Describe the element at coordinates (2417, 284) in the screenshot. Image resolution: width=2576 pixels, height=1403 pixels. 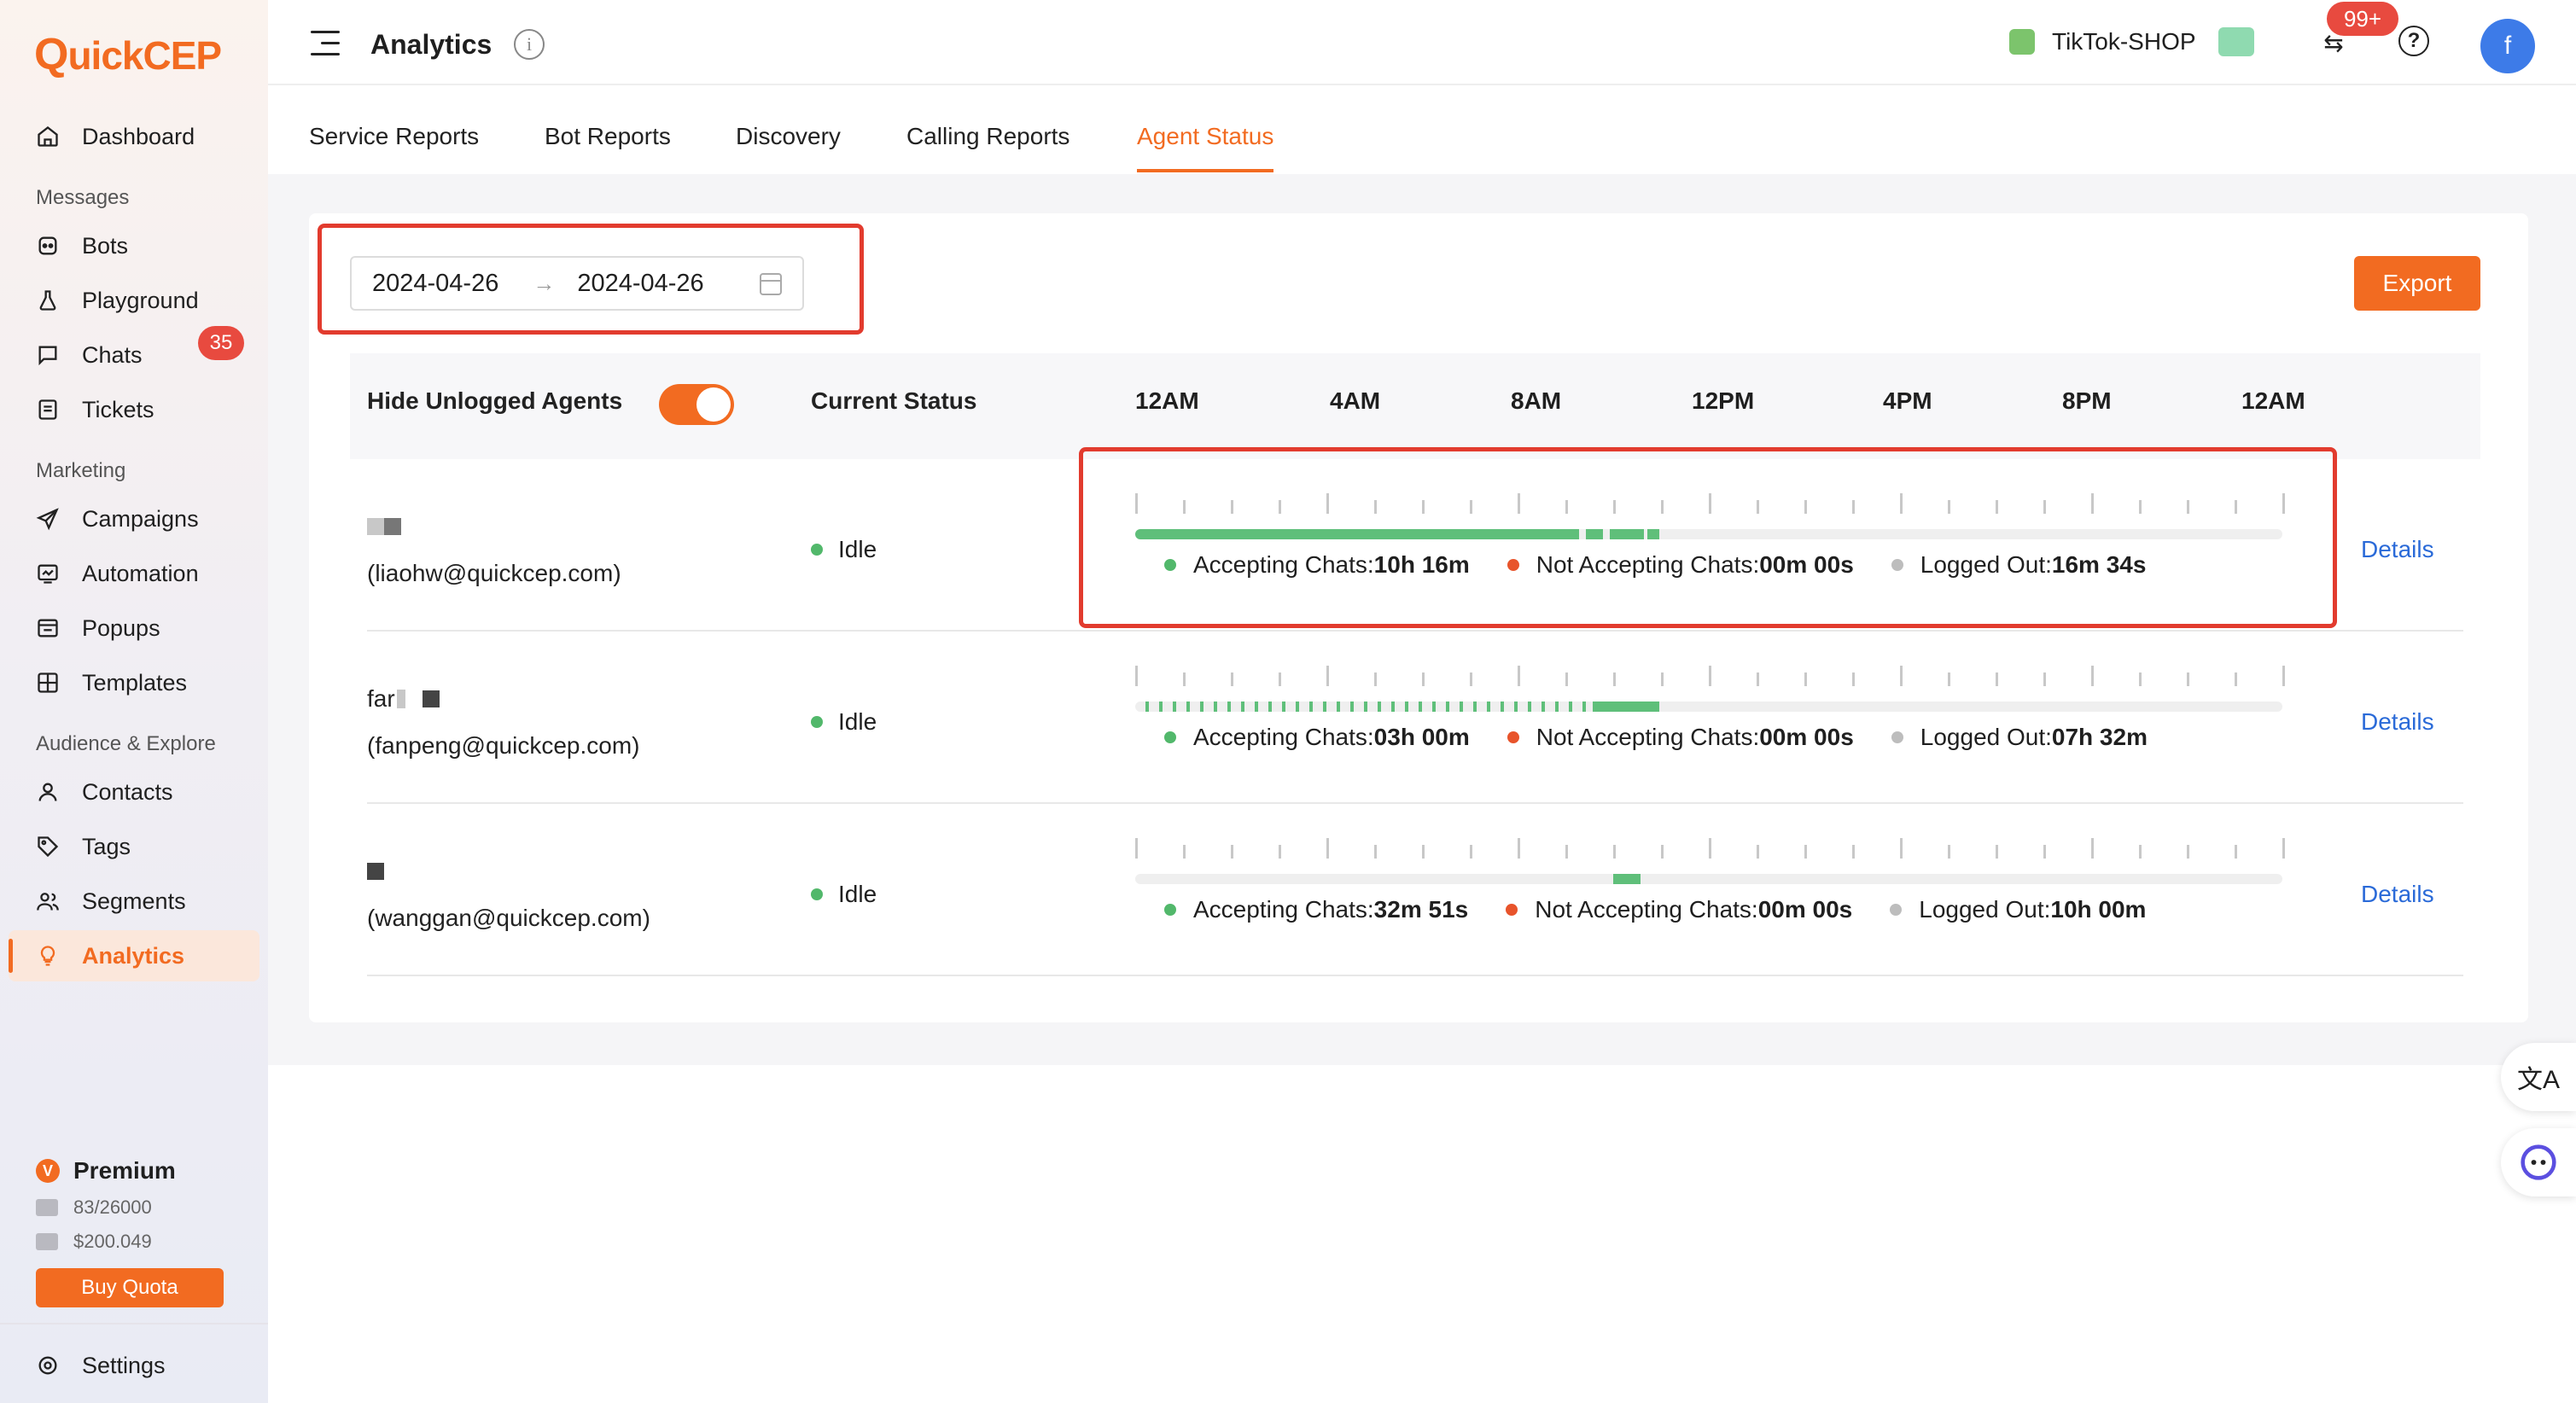
I see `export-button: Export` at that location.